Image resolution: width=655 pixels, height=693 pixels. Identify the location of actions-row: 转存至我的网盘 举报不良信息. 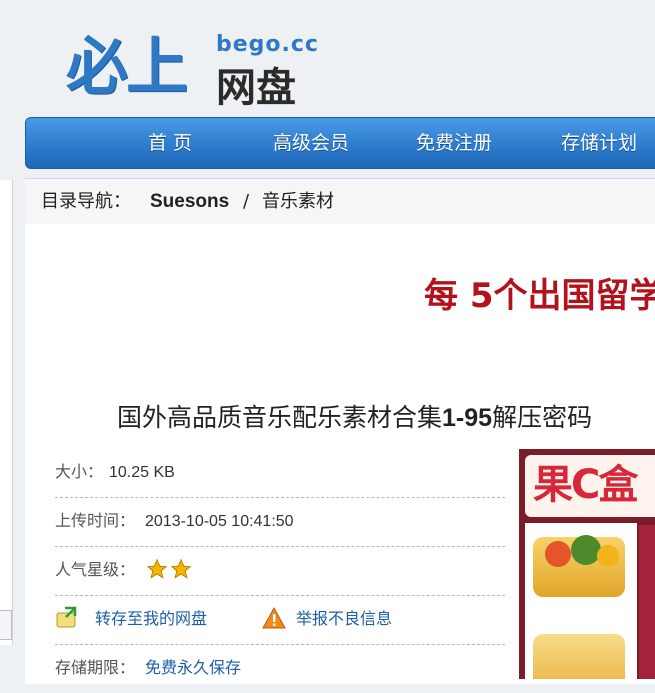
(280, 620).